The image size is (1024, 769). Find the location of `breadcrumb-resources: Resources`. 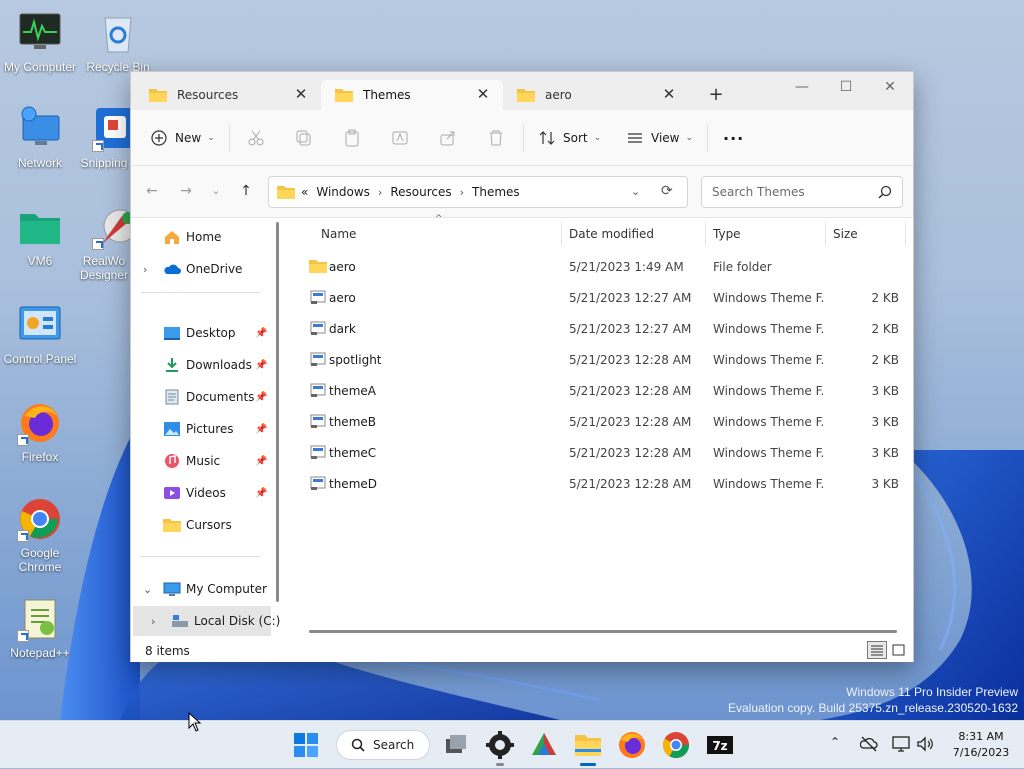

breadcrumb-resources: Resources is located at coordinates (420, 192).